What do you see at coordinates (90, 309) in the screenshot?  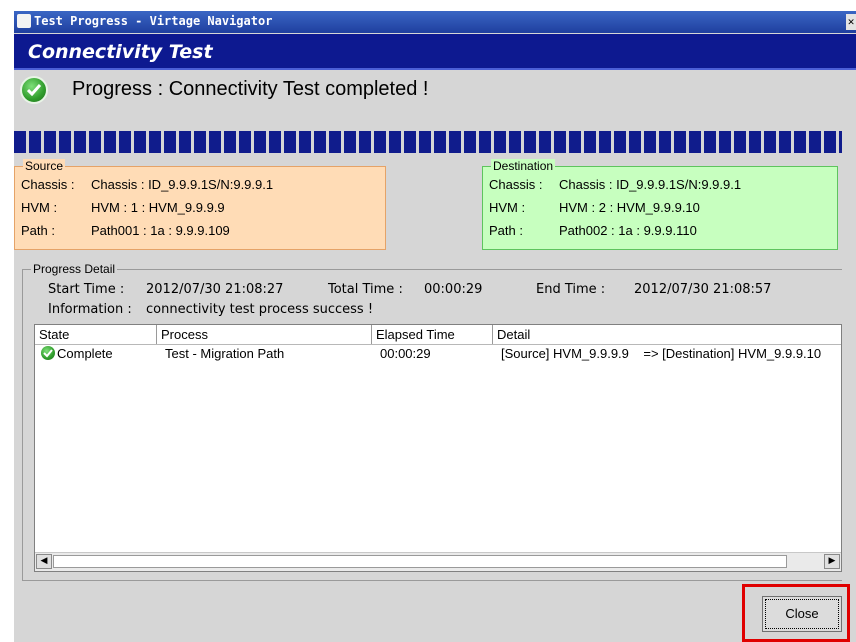 I see `information-label: Information :` at bounding box center [90, 309].